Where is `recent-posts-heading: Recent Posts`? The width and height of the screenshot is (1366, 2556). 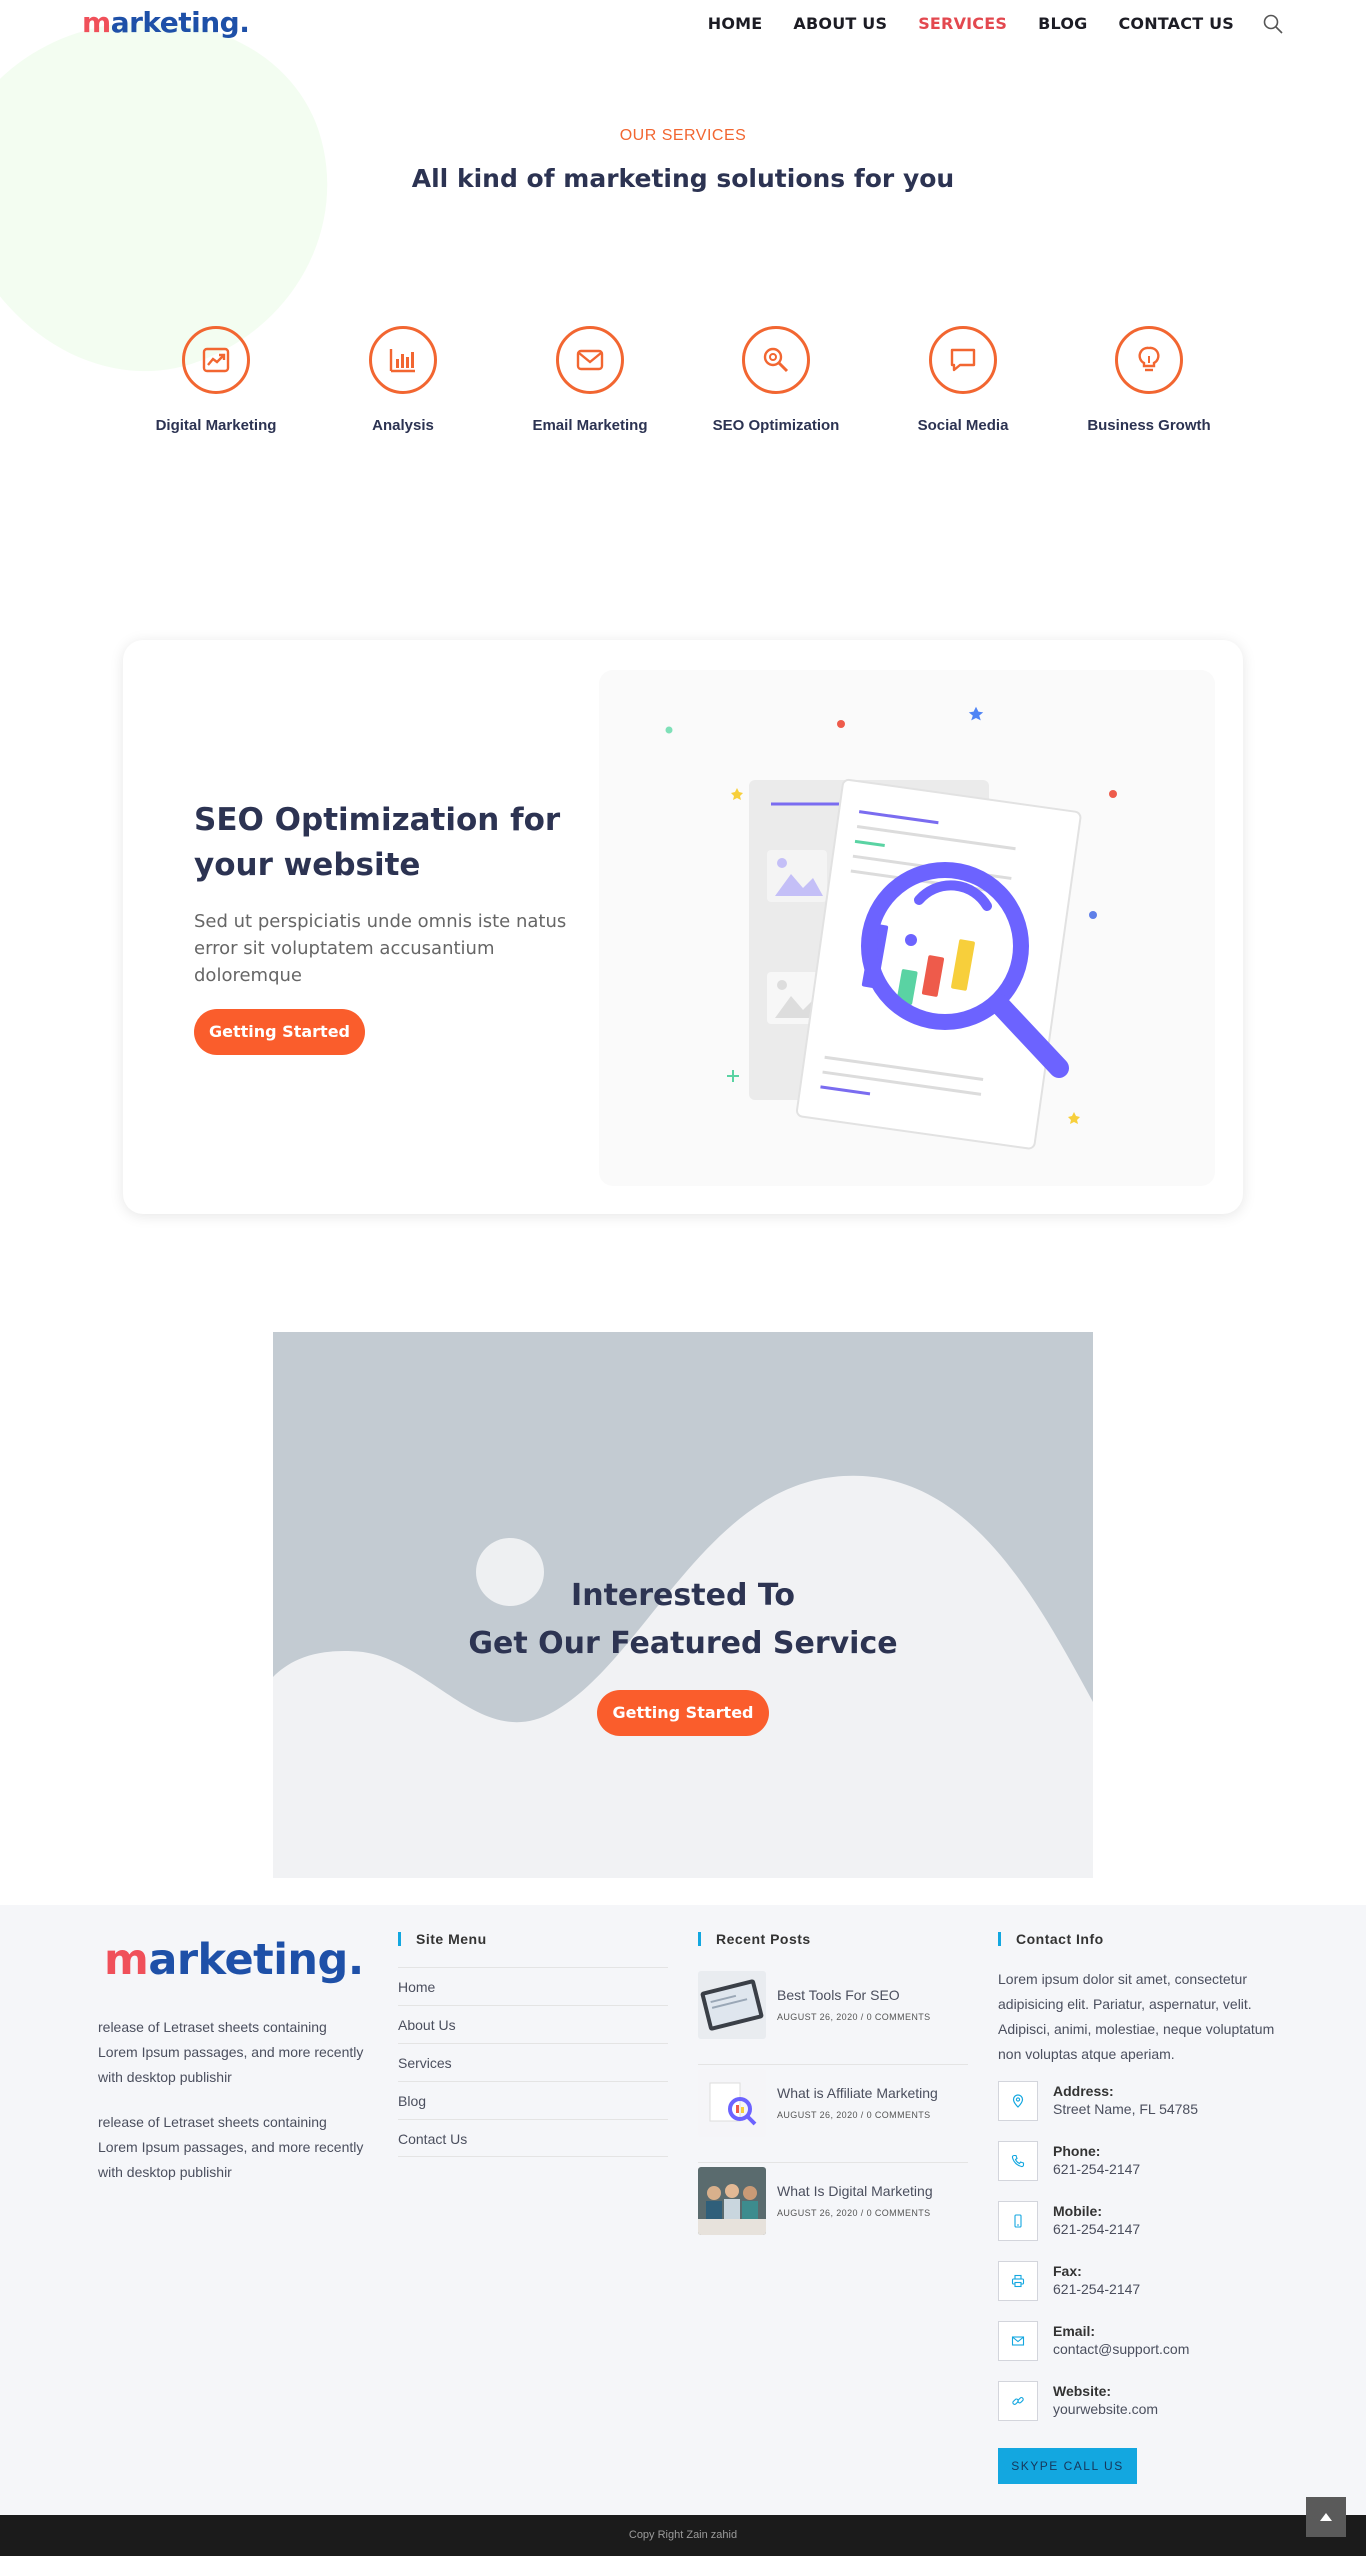
recent-posts-heading: Recent Posts is located at coordinates (754, 1939).